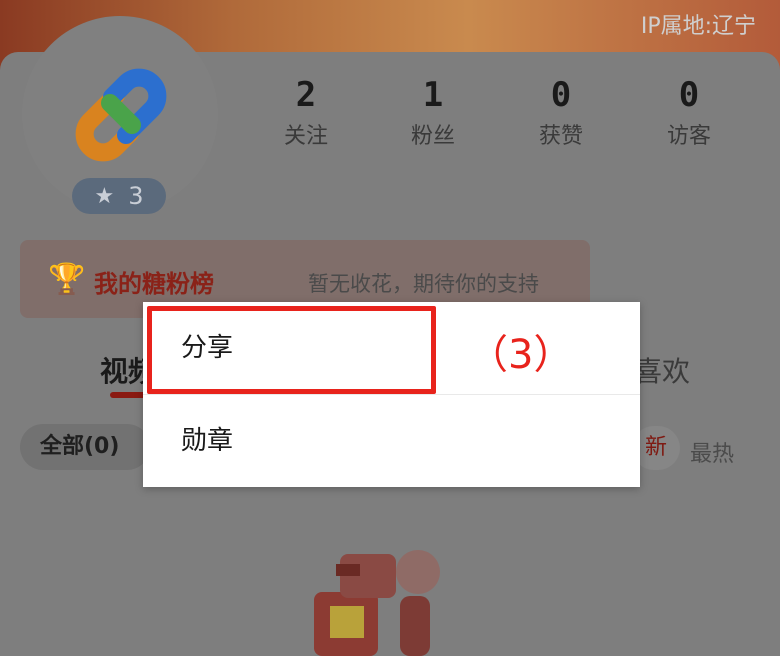  I want to click on ip-location: IP属地:辽宁, so click(698, 26).